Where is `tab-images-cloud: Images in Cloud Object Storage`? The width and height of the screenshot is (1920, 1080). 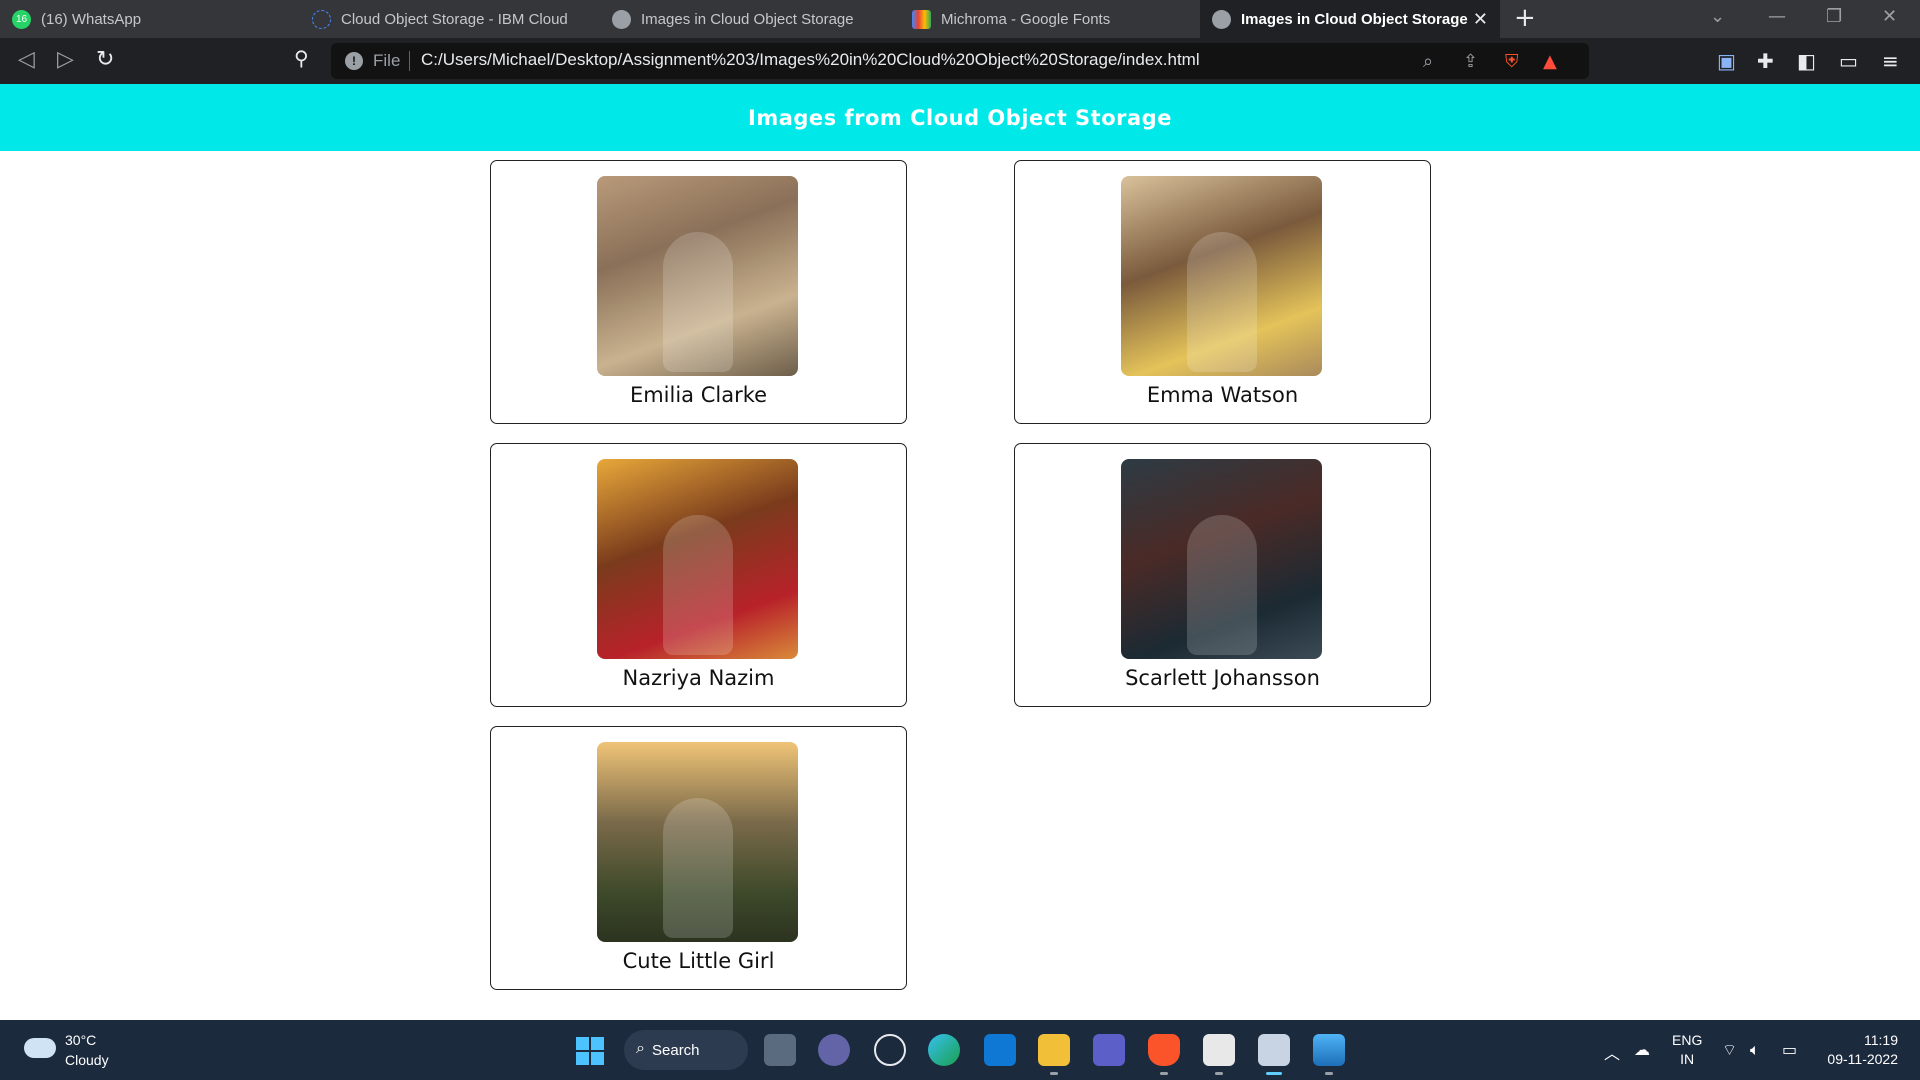
tab-images-cloud: Images in Cloud Object Storage is located at coordinates (750, 19).